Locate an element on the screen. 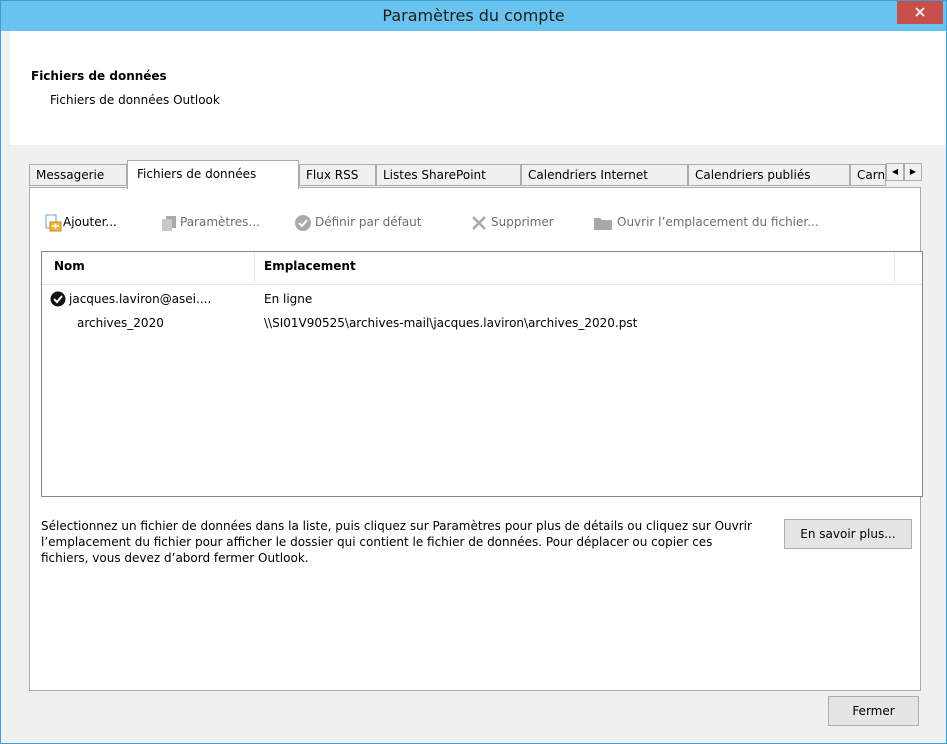  row-name: archives_2020 is located at coordinates (120, 323).